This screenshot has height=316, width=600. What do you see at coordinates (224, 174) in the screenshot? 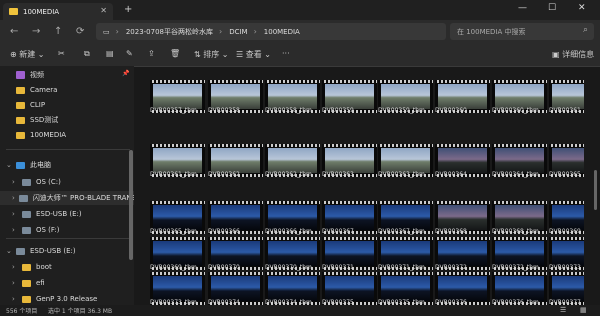
I see `file-name: DVR00362` at bounding box center [224, 174].